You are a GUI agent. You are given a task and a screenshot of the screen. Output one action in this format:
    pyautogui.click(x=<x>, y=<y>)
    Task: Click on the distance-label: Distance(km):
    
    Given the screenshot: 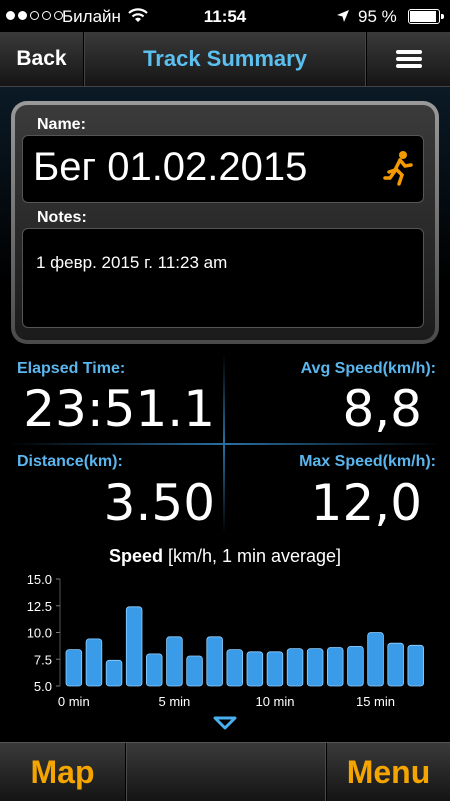 What is the action you would take?
    pyautogui.click(x=70, y=461)
    